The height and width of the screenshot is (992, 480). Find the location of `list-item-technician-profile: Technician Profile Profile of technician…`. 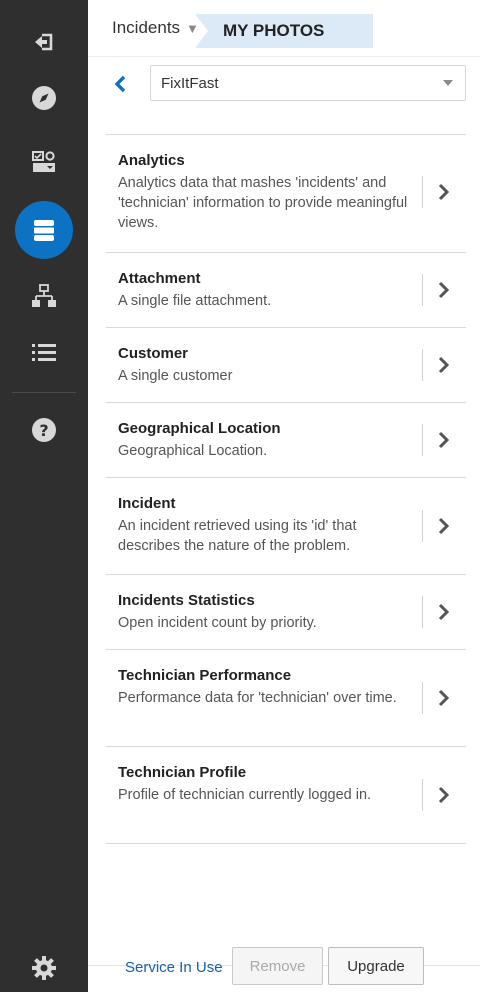

list-item-technician-profile: Technician Profile Profile of technician… is located at coordinates (286, 795).